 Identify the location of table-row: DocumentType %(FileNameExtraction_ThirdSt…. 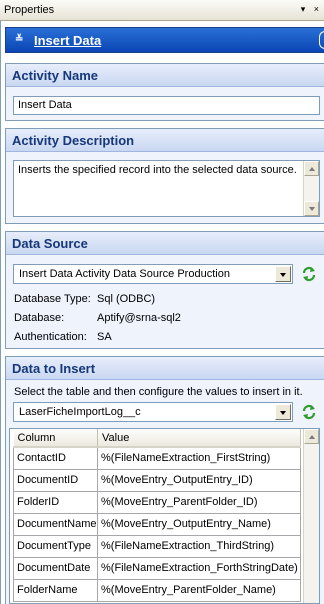
(157, 546).